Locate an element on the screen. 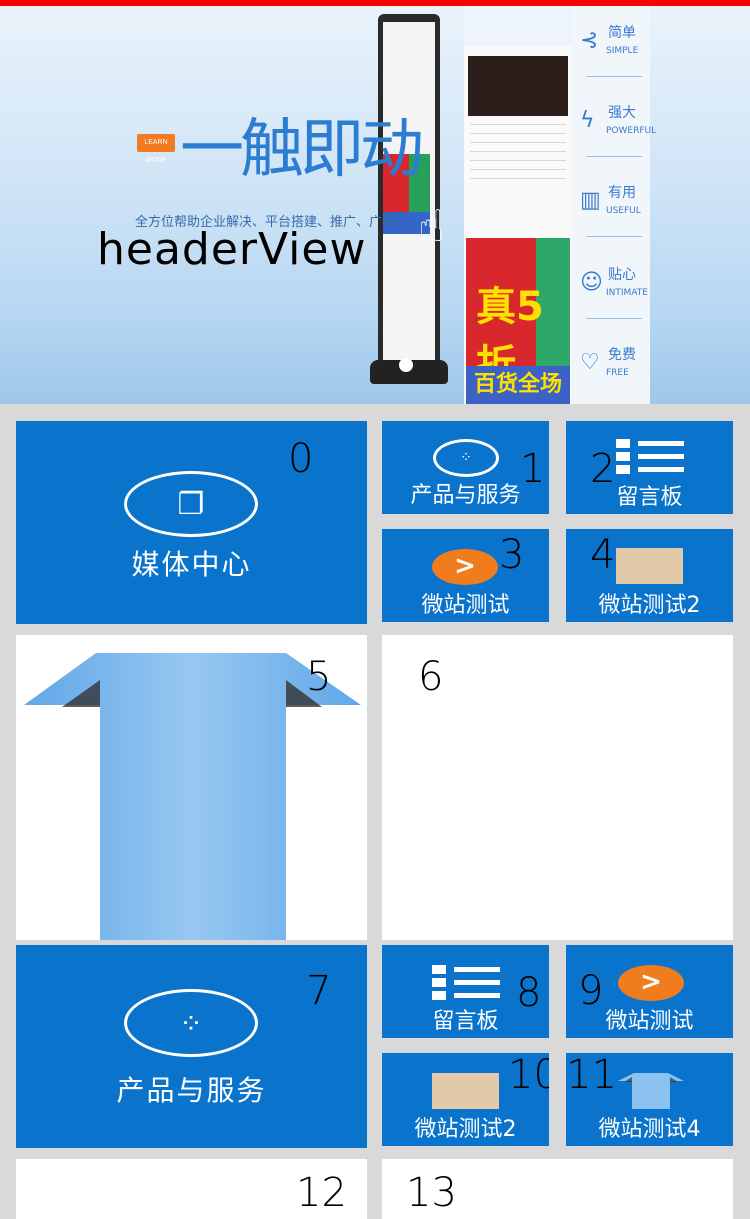  feature-simple: ⊰ 简单 SIMPLE is located at coordinates (613, 50).